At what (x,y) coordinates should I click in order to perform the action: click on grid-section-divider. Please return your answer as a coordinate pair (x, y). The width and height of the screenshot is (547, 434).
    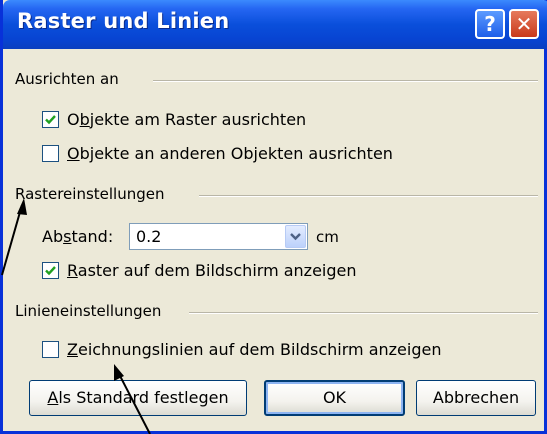
    Looking at the image, I should click on (368, 196).